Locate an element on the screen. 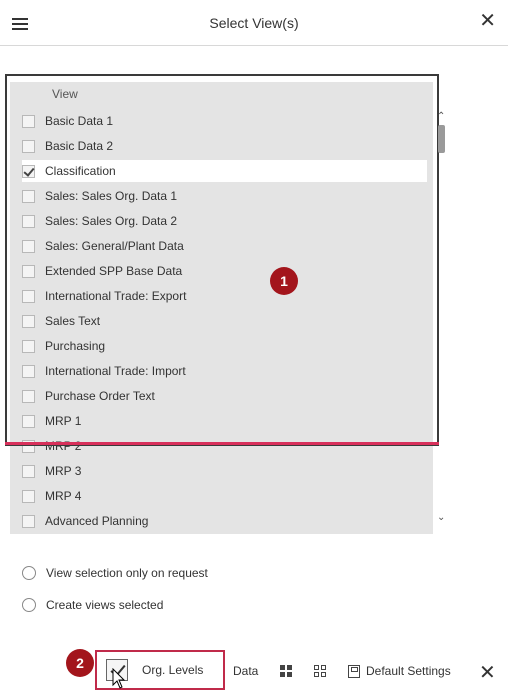 The image size is (508, 693). list-item: Purchase Order Text is located at coordinates (224, 396).